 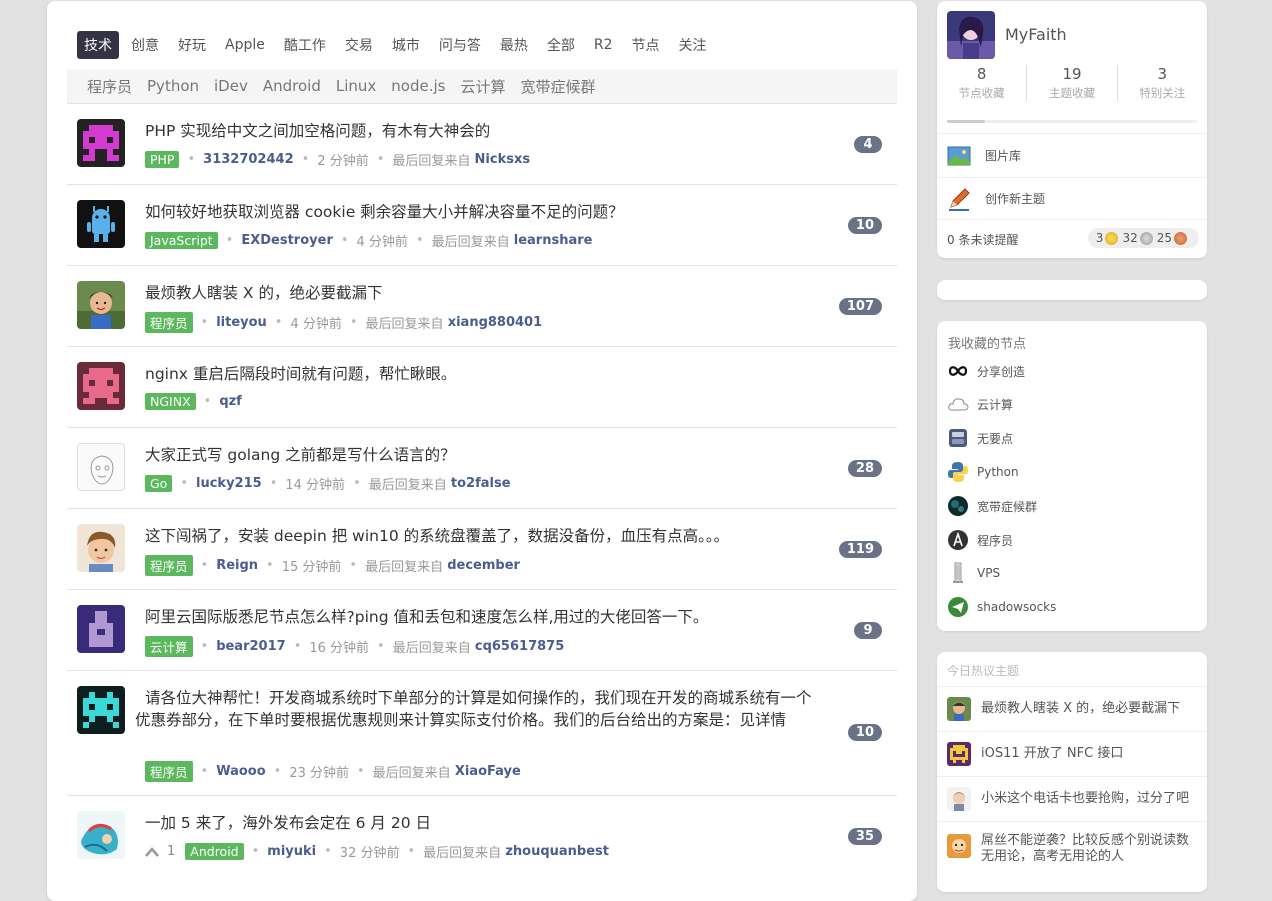 I want to click on author-link: qzf, so click(x=230, y=401).